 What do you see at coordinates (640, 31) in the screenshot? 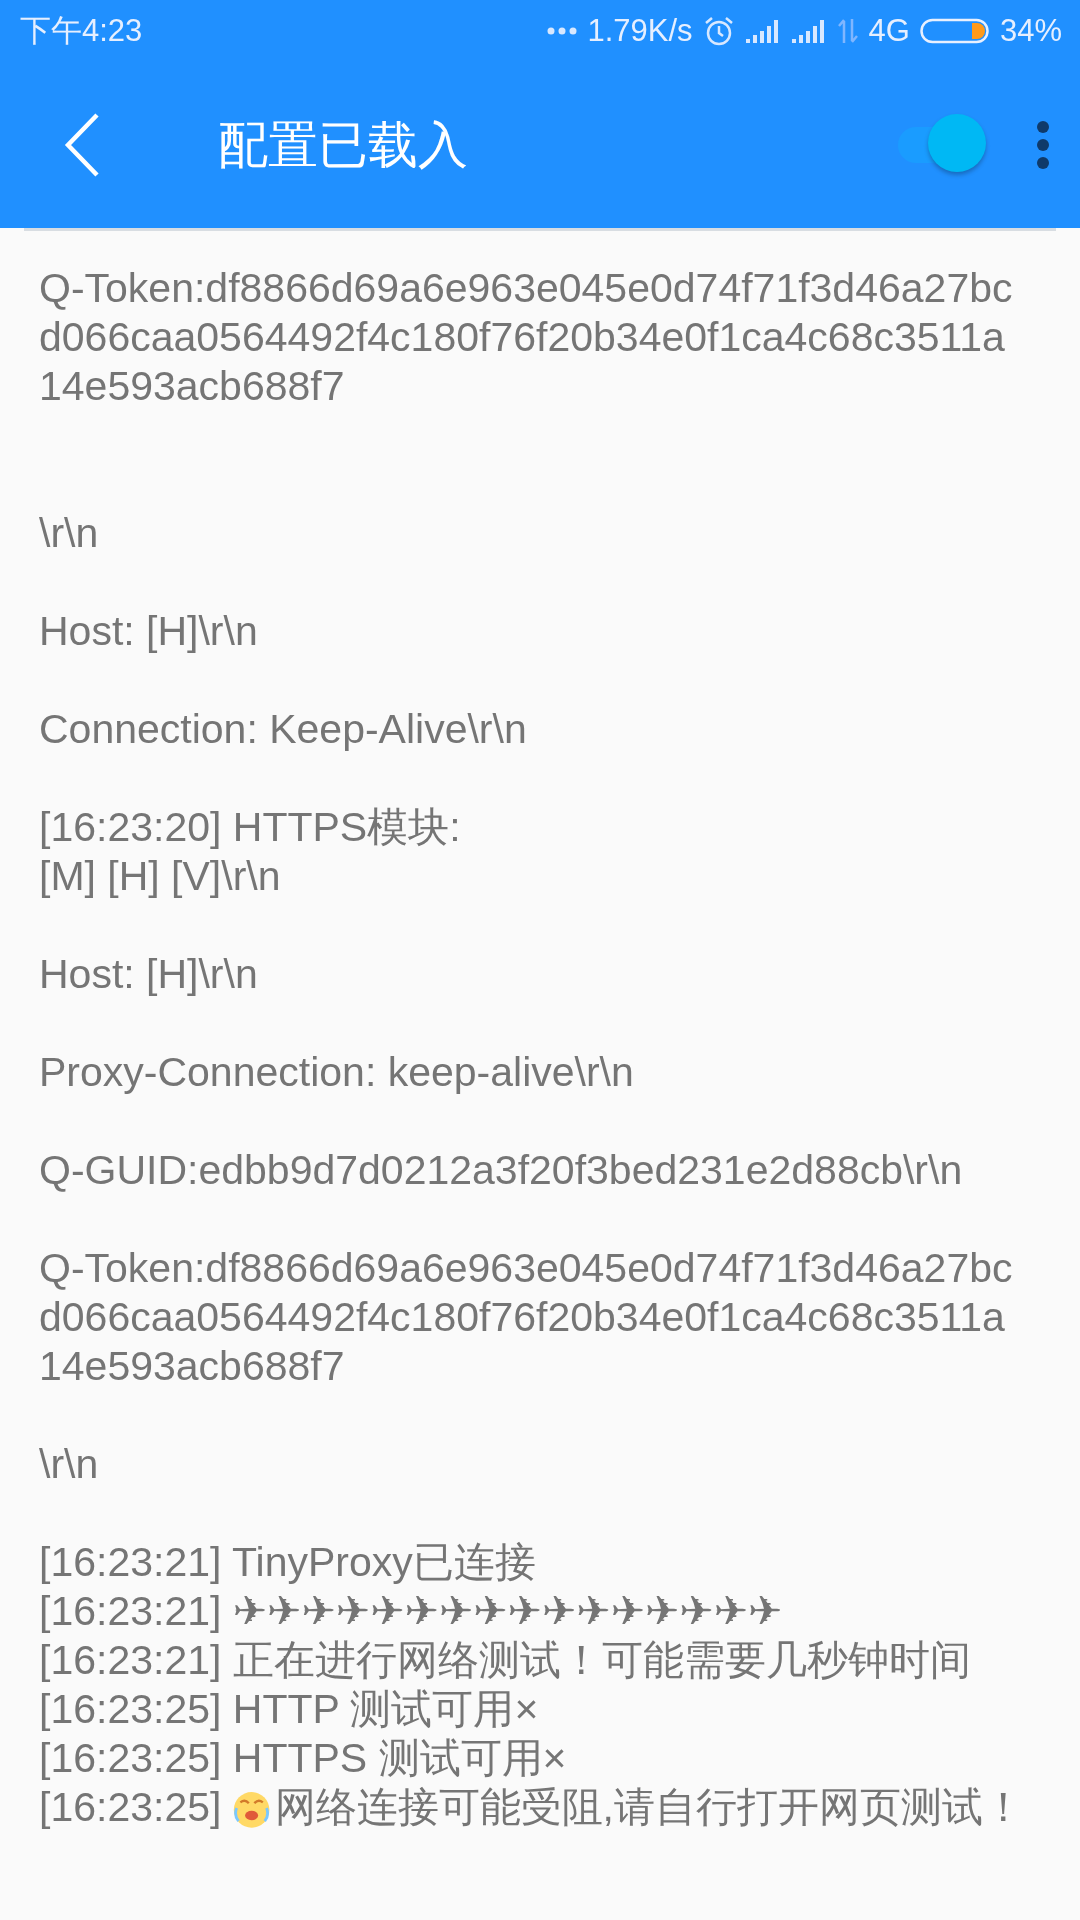
I see `network-speed: 1.79K/s` at bounding box center [640, 31].